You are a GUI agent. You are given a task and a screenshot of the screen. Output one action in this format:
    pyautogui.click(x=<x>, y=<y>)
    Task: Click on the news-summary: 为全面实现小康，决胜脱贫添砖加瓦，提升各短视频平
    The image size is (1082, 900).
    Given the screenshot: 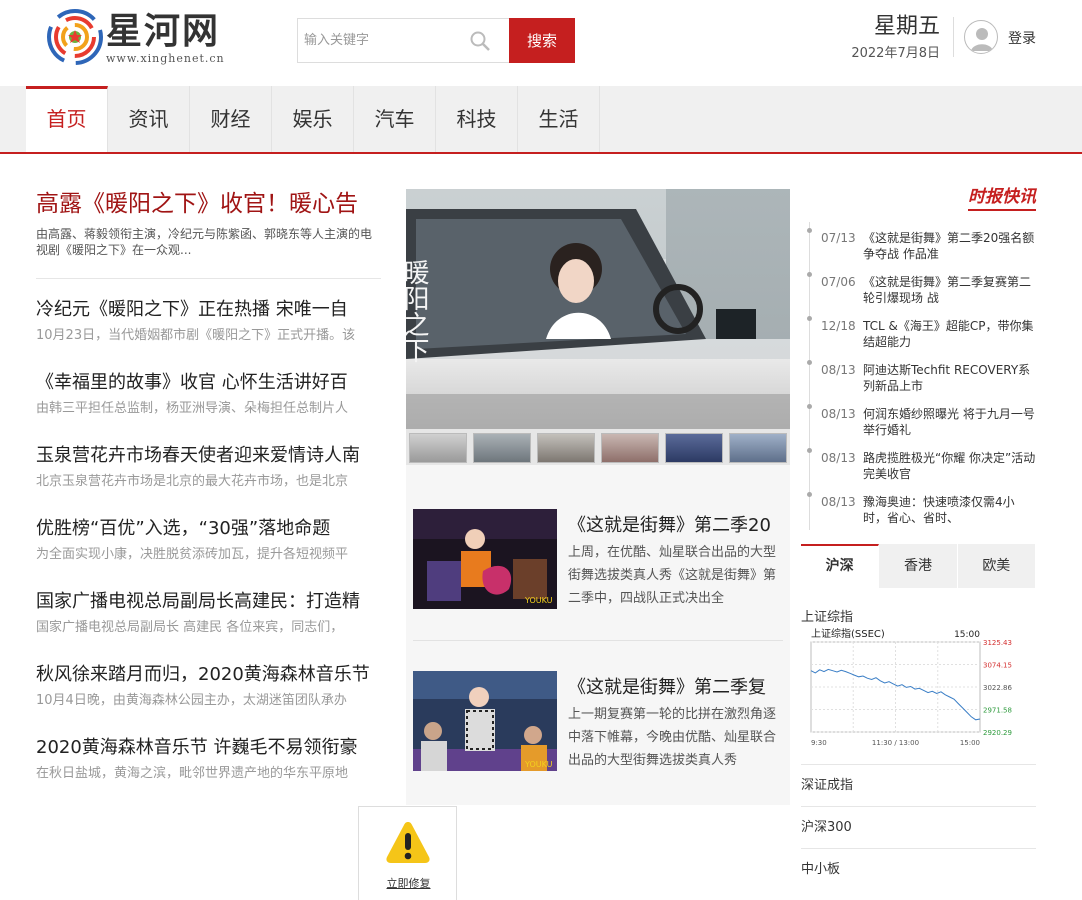 What is the action you would take?
    pyautogui.click(x=192, y=554)
    